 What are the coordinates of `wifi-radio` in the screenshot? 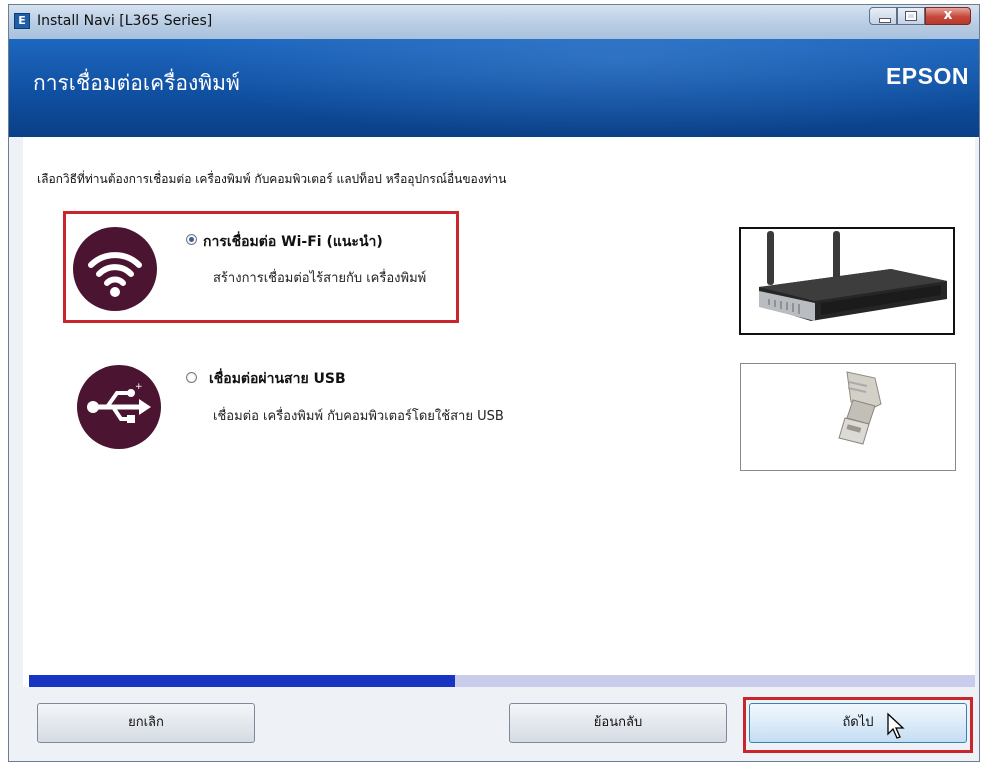 It's located at (191, 239).